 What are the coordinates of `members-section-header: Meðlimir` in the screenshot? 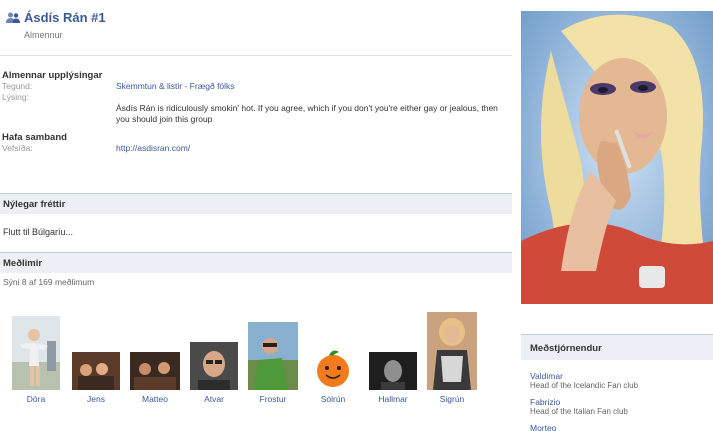 It's located at (256, 262).